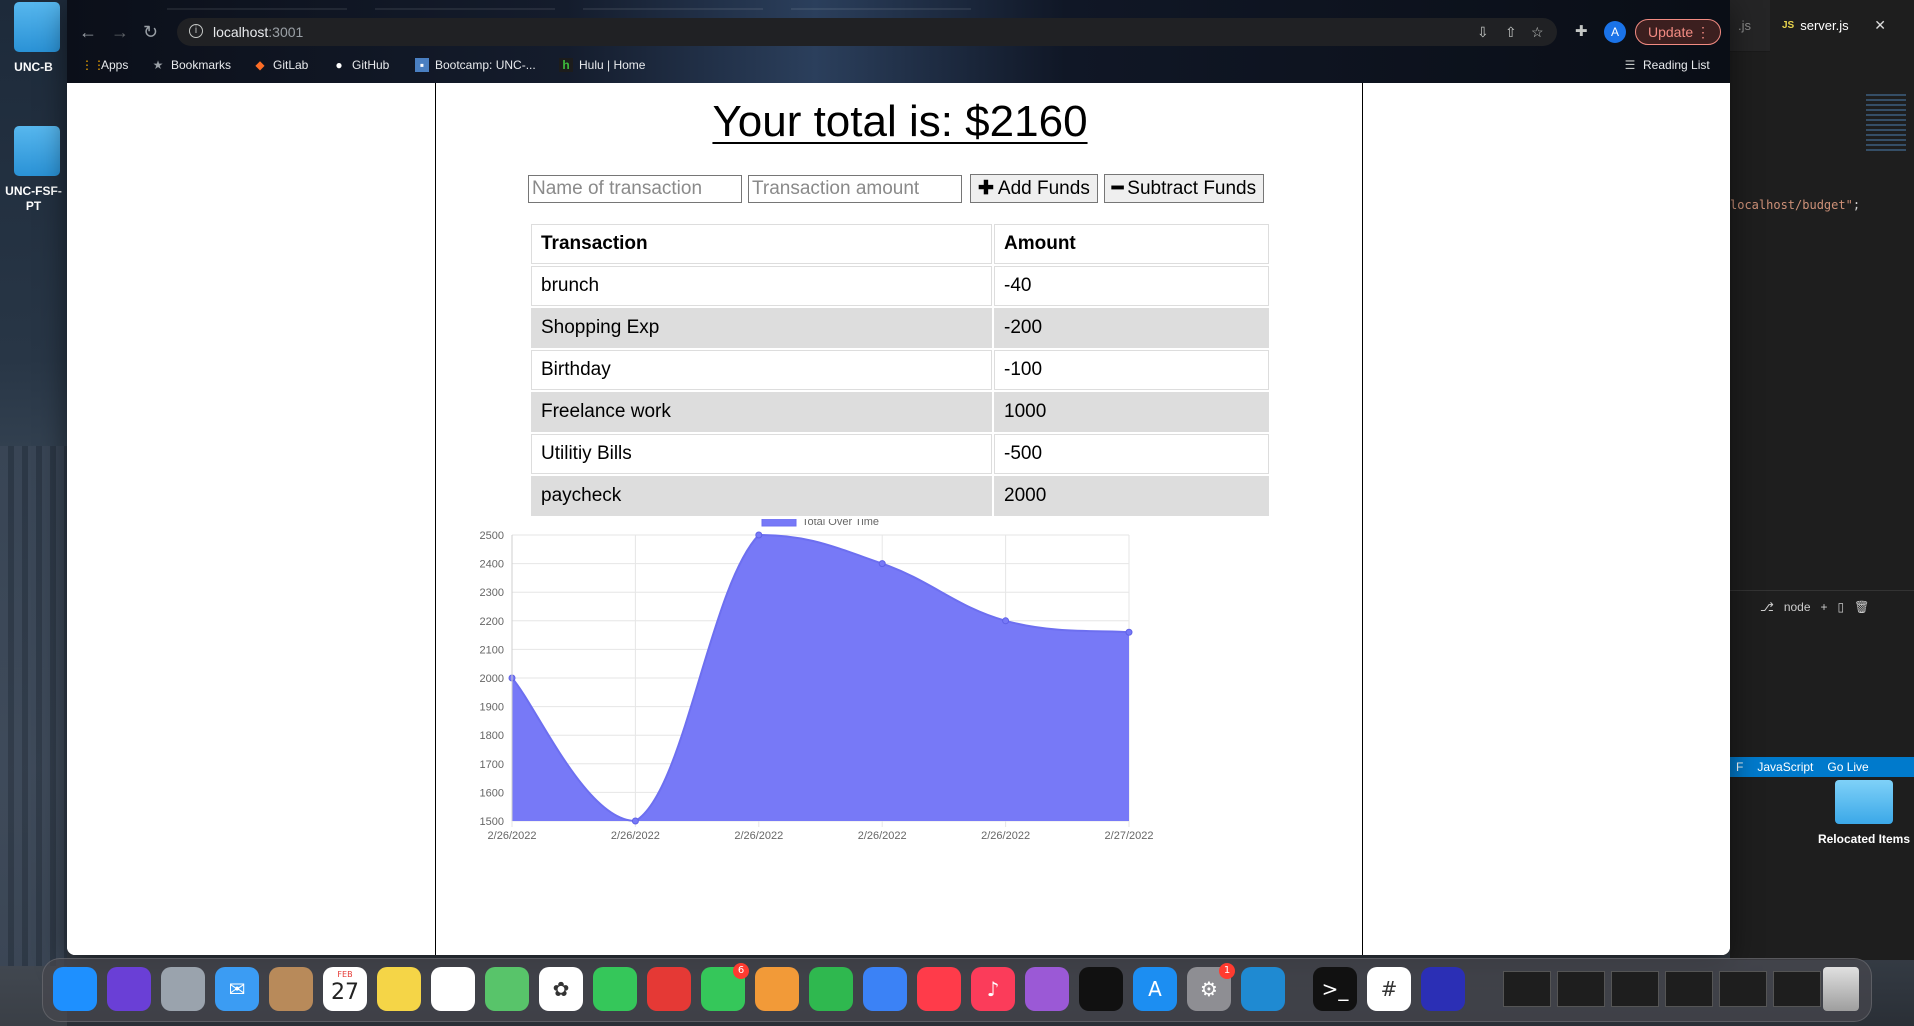 This screenshot has height=1026, width=1914. What do you see at coordinates (1101, 989) in the screenshot?
I see `tv-icon` at bounding box center [1101, 989].